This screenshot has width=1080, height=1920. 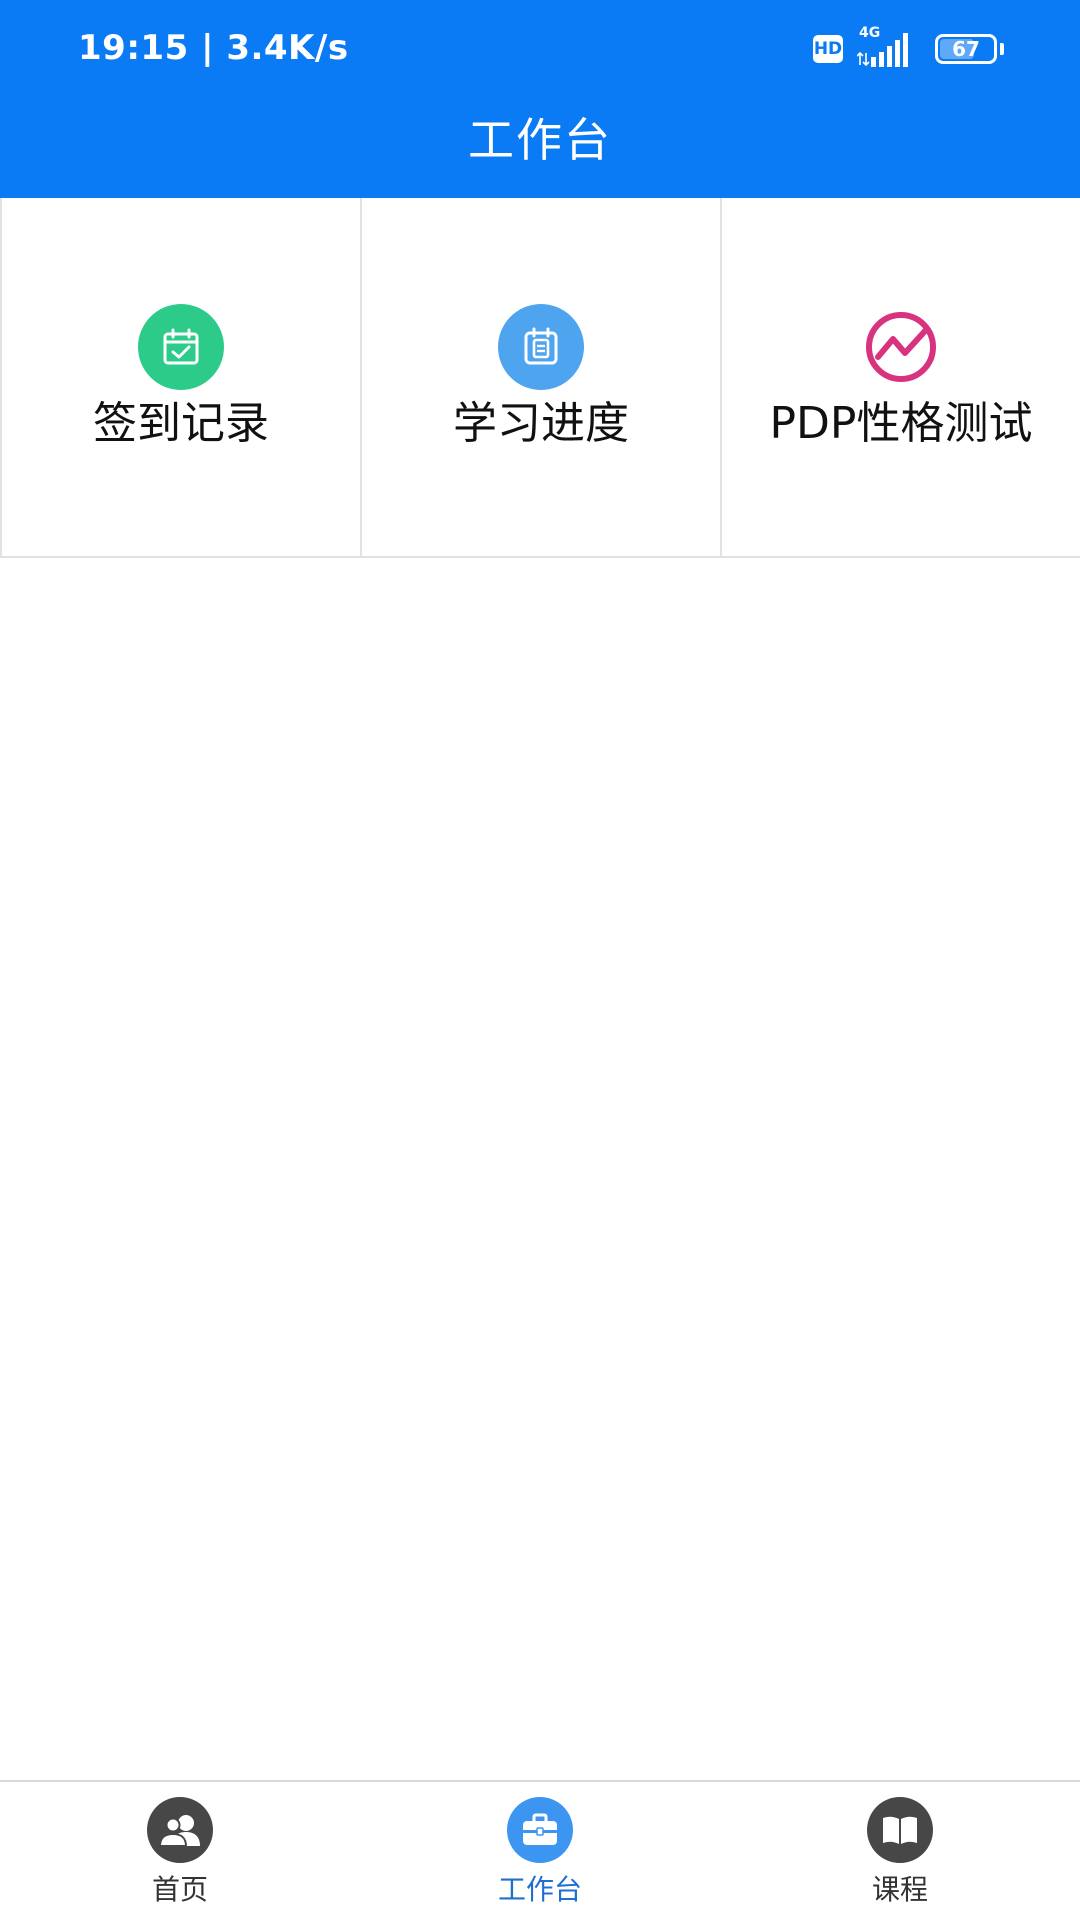 I want to click on battery-percent: 67, so click(x=966, y=49).